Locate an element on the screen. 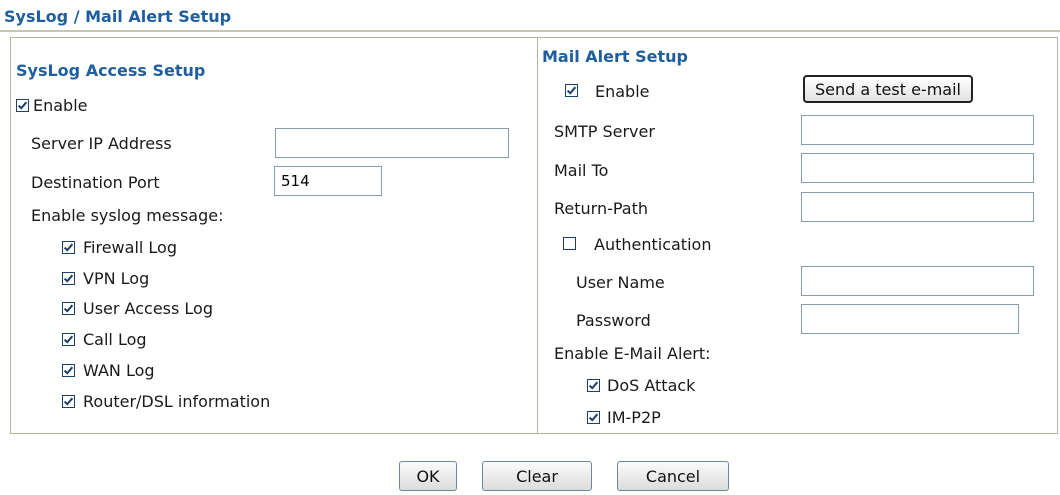 The image size is (1060, 495). call-log-checkbox is located at coordinates (68, 339).